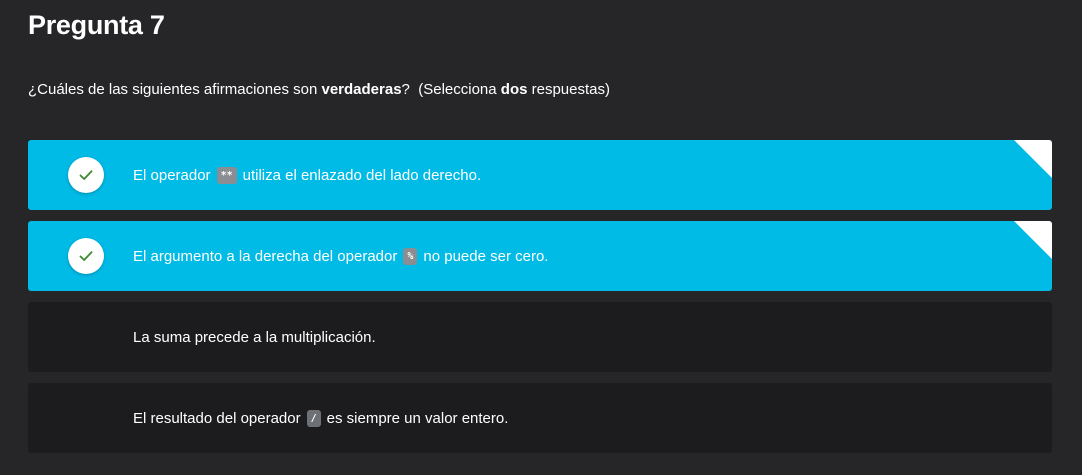 The image size is (1082, 475). Describe the element at coordinates (417, 418) in the screenshot. I see `answer-text-after: es siempre un valor entero.` at that location.